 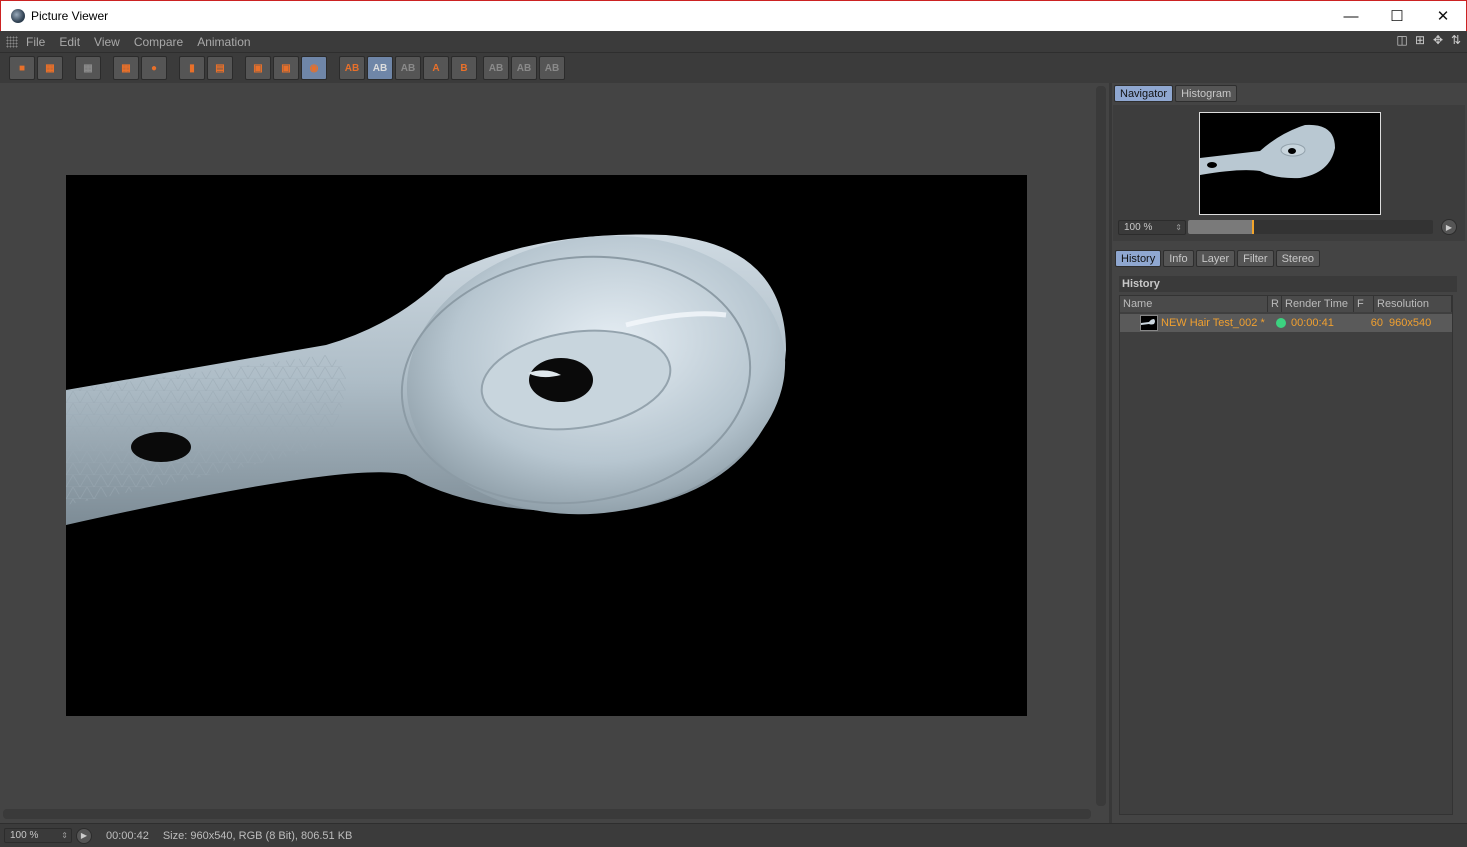 What do you see at coordinates (22, 68) in the screenshot?
I see `open-folder-icon: ■` at bounding box center [22, 68].